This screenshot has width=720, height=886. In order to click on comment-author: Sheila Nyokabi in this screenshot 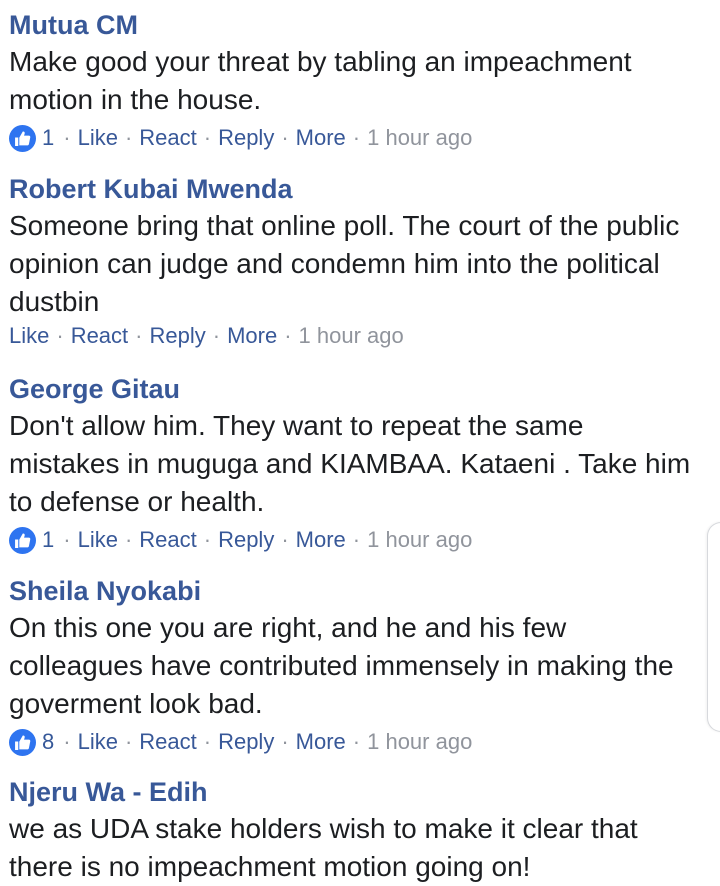, I will do `click(354, 591)`.